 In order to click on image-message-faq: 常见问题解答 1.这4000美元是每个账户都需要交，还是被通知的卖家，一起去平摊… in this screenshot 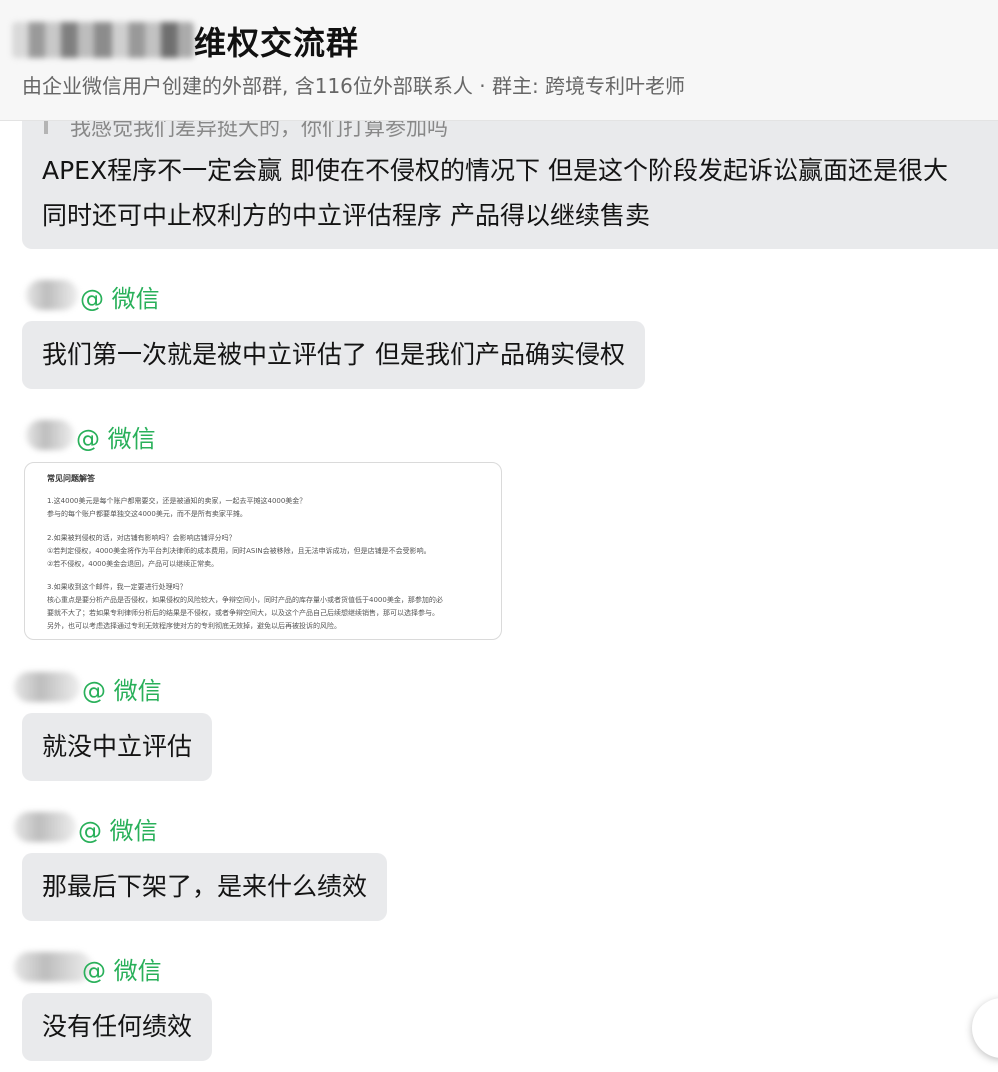, I will do `click(263, 551)`.